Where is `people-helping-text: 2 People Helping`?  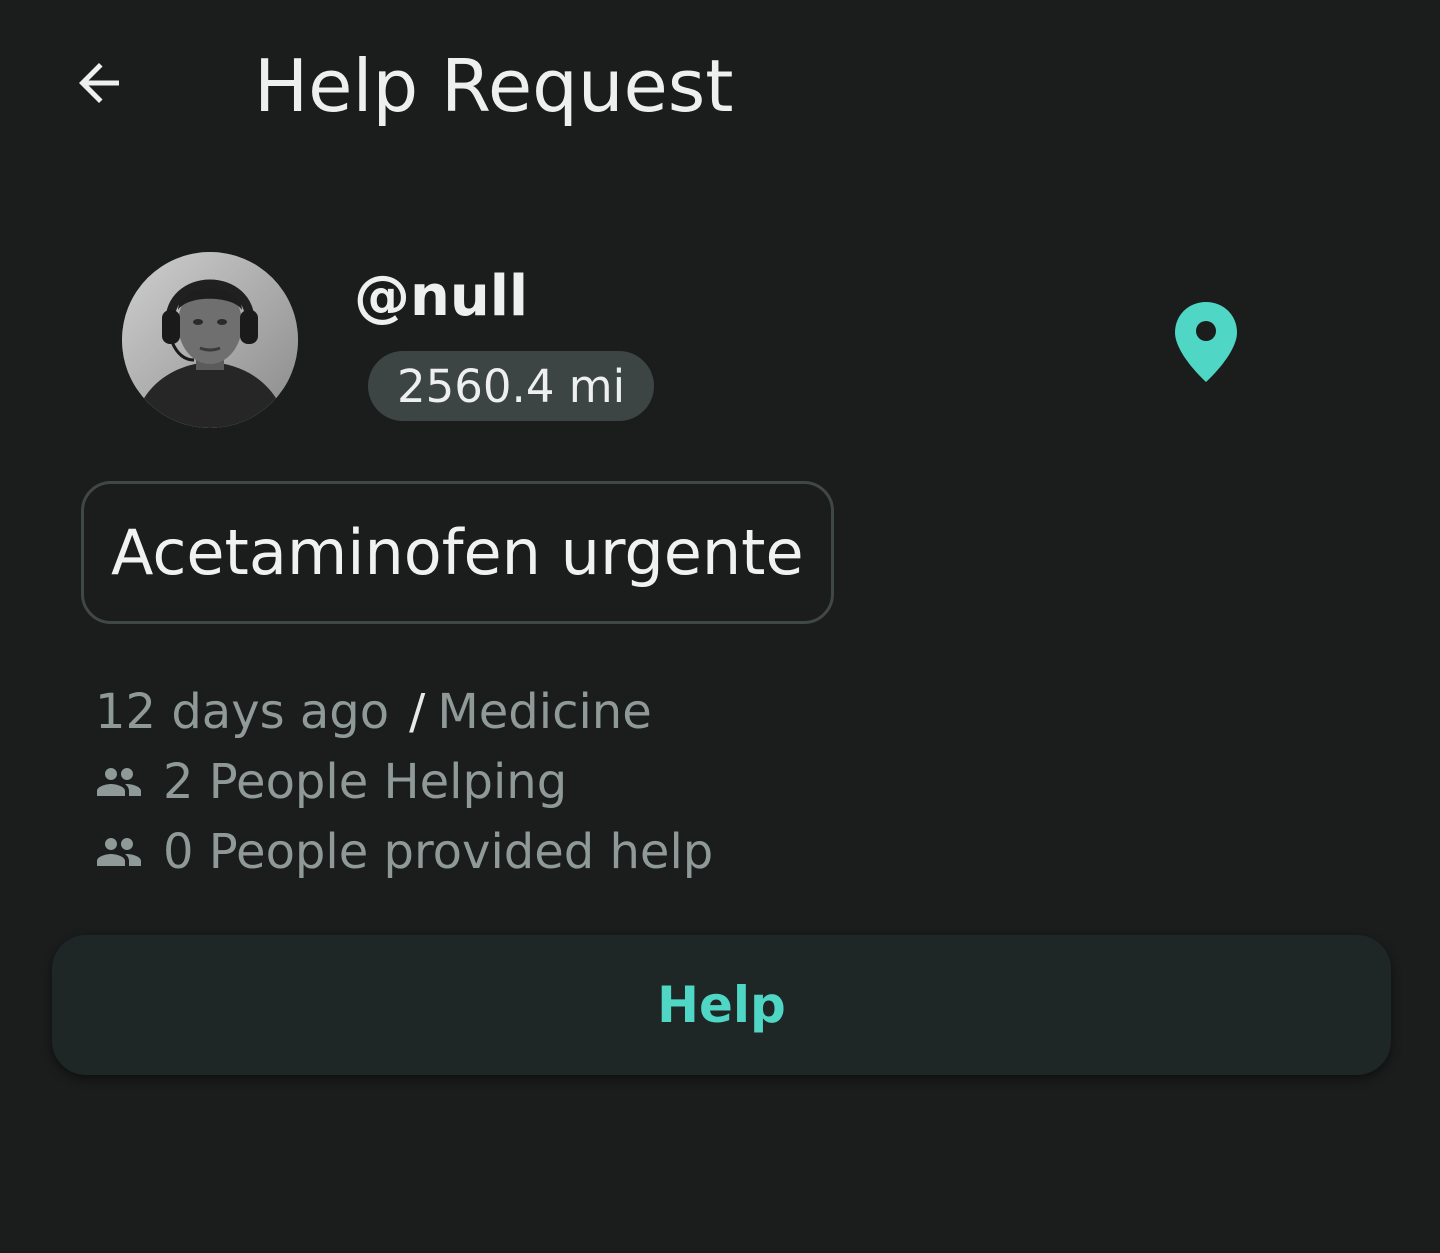
people-helping-text: 2 People Helping is located at coordinates (365, 782).